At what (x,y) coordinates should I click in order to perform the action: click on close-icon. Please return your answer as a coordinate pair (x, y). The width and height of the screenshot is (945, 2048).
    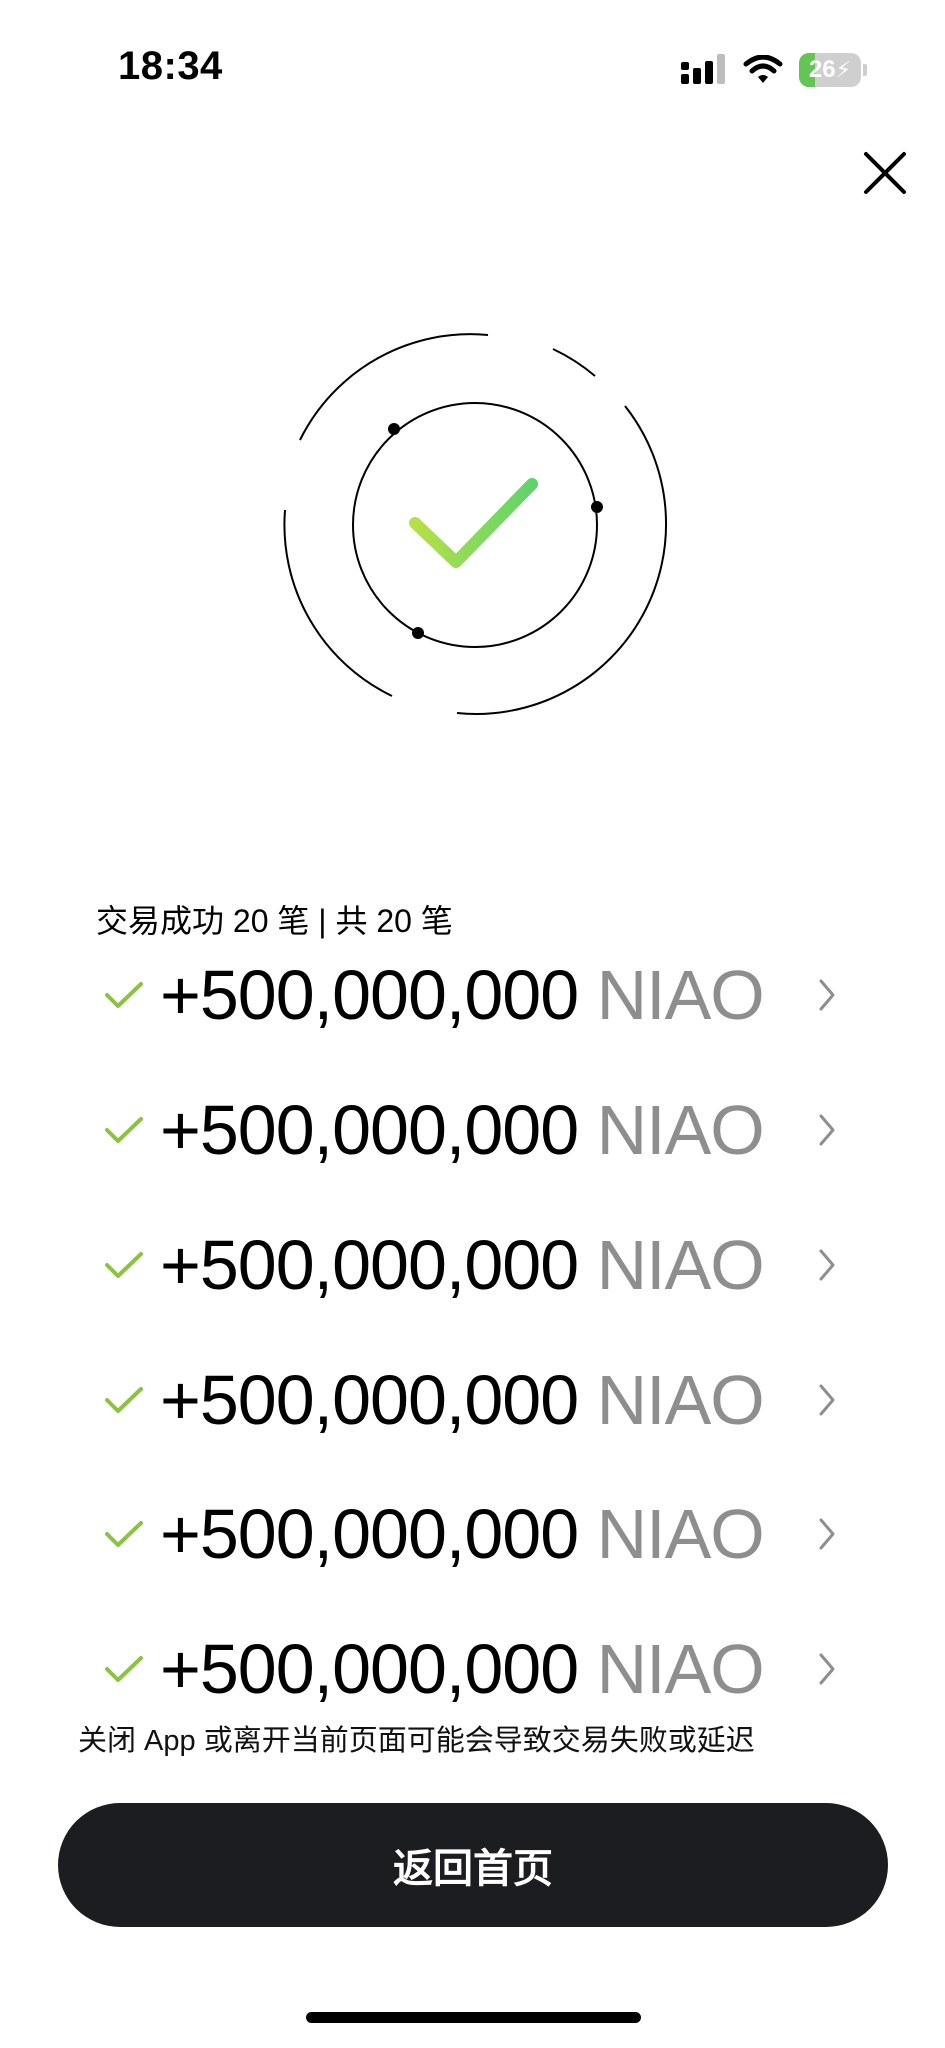
    Looking at the image, I should click on (885, 173).